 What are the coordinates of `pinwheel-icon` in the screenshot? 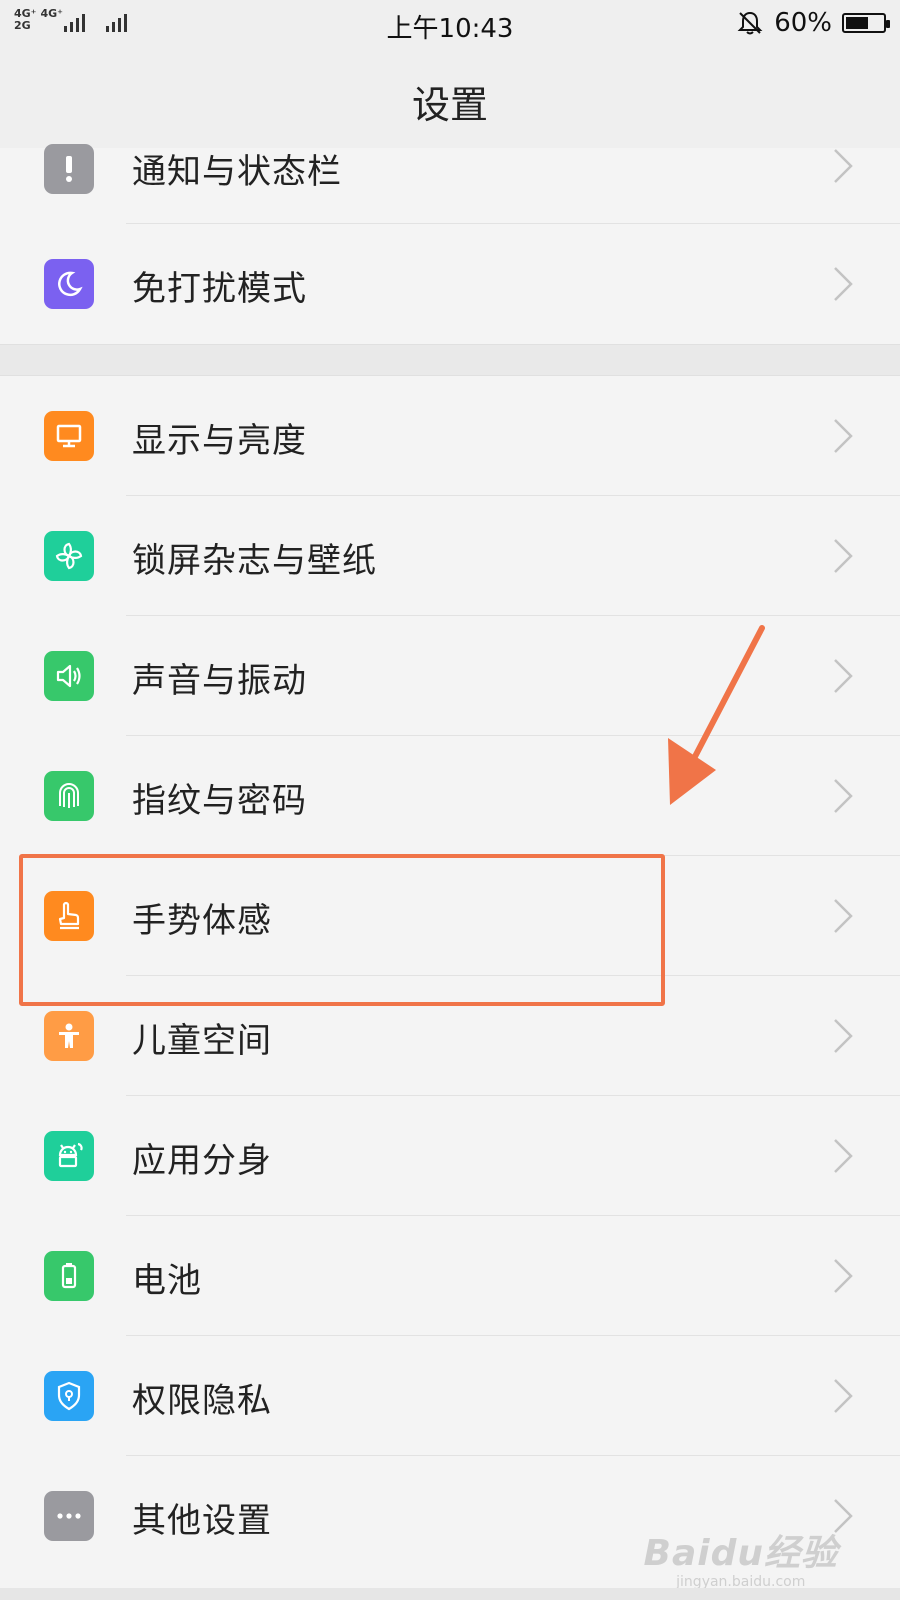 It's located at (69, 556).